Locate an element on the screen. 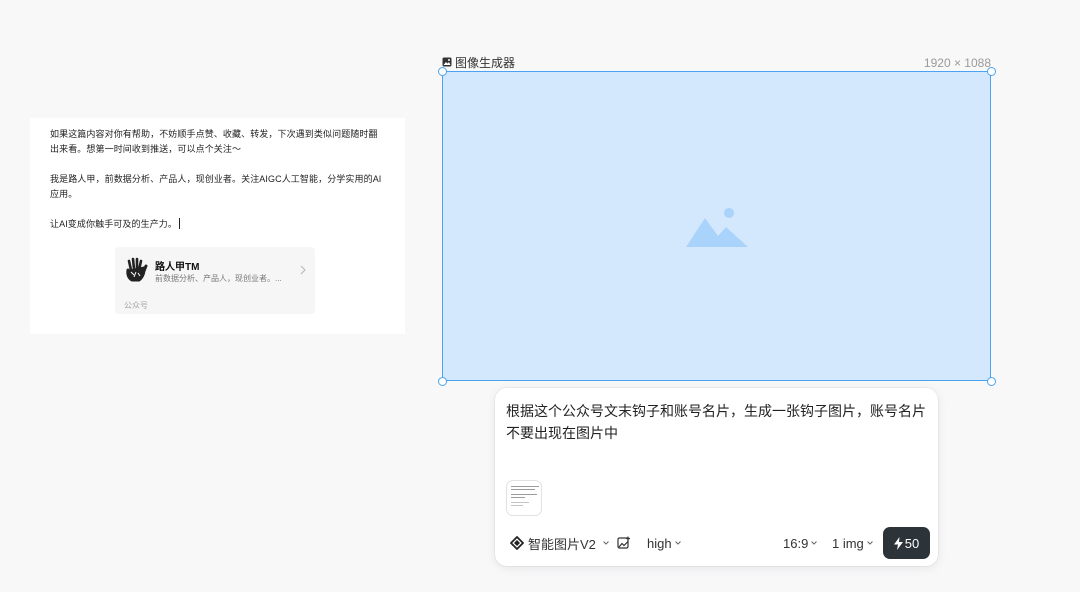 The width and height of the screenshot is (1080, 592). image-icon is located at coordinates (447, 62).